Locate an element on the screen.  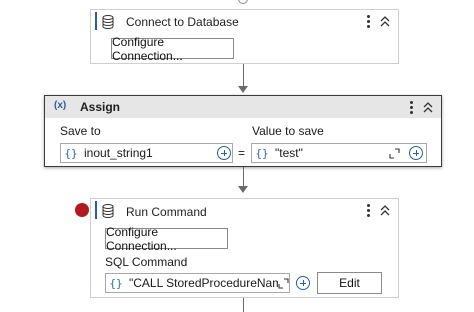
sql-command-field: {} "CALL StoredProcedureName is located at coordinates (197, 283).